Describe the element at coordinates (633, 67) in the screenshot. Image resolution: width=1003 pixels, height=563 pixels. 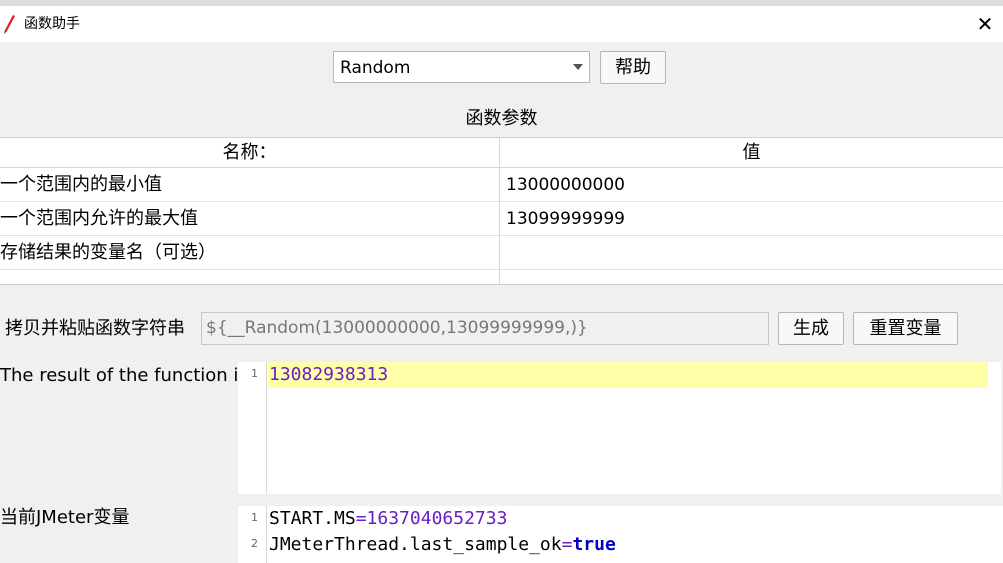
I see `help-button: 帮助` at that location.